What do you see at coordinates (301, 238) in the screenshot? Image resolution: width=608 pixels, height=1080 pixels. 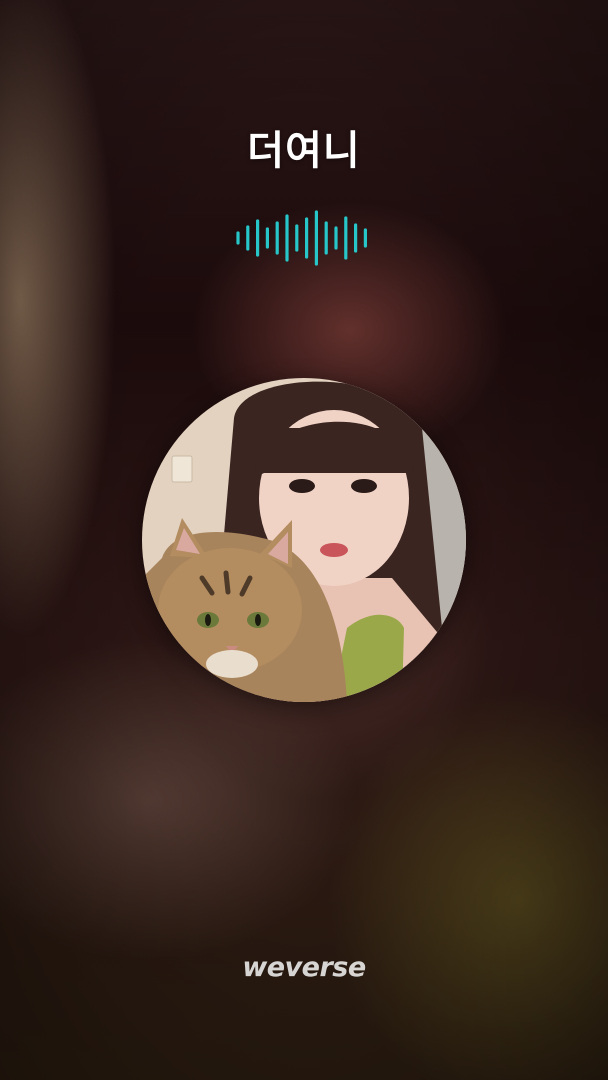 I see `audio-waveform-icon` at bounding box center [301, 238].